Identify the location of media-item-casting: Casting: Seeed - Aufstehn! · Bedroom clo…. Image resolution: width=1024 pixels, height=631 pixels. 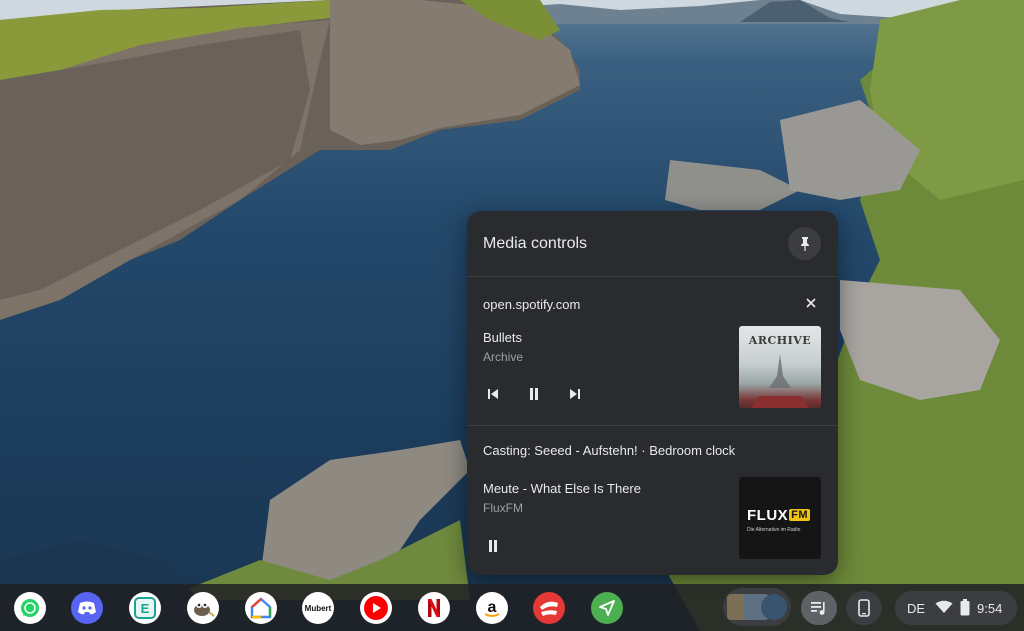
(652, 500).